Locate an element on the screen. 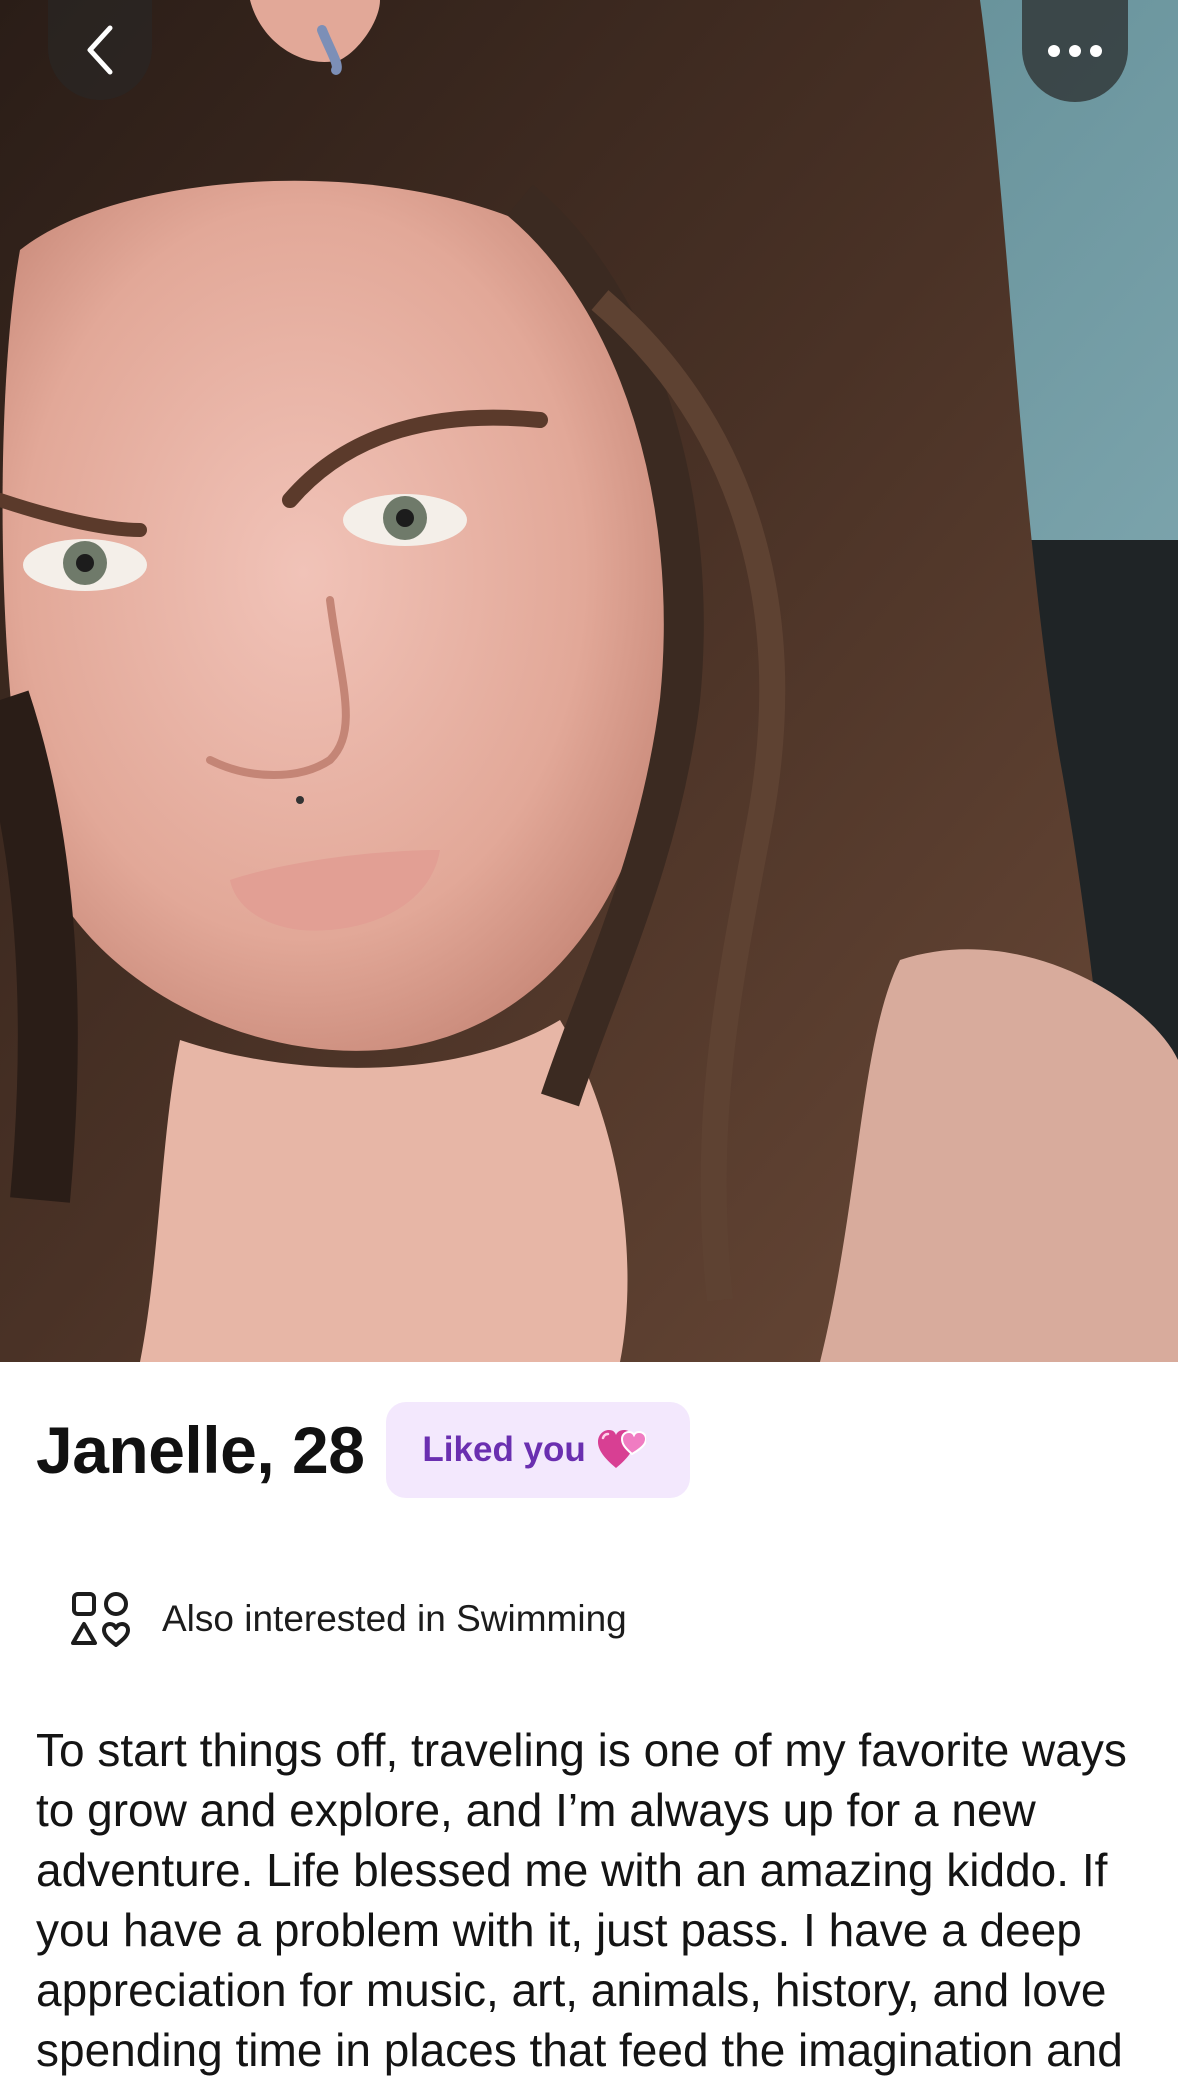 The image size is (1178, 2096). shapes-icon is located at coordinates (100, 1619).